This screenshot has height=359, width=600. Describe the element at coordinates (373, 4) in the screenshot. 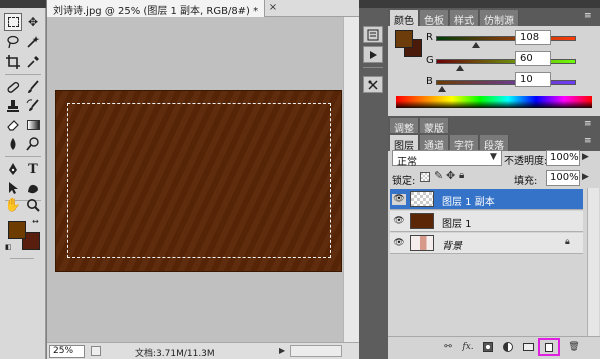

I see `dock-grip` at that location.